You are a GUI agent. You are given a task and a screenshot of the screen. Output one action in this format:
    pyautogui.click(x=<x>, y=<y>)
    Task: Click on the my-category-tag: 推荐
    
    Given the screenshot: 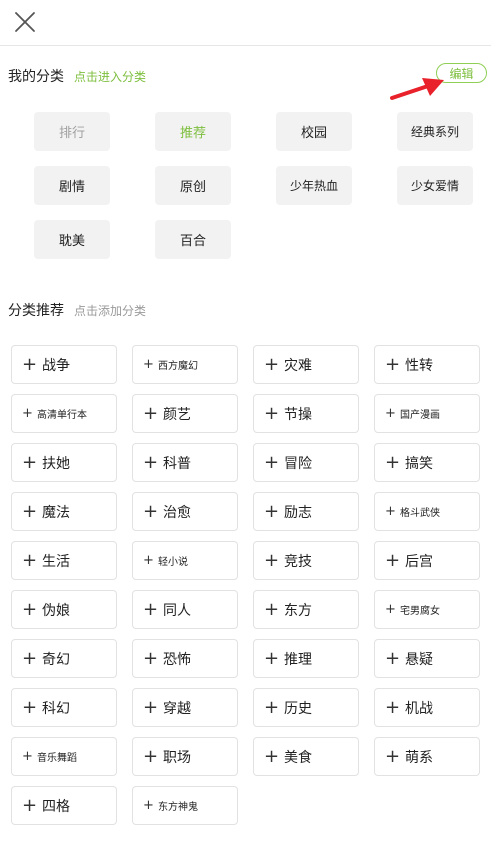 What is the action you would take?
    pyautogui.click(x=193, y=131)
    